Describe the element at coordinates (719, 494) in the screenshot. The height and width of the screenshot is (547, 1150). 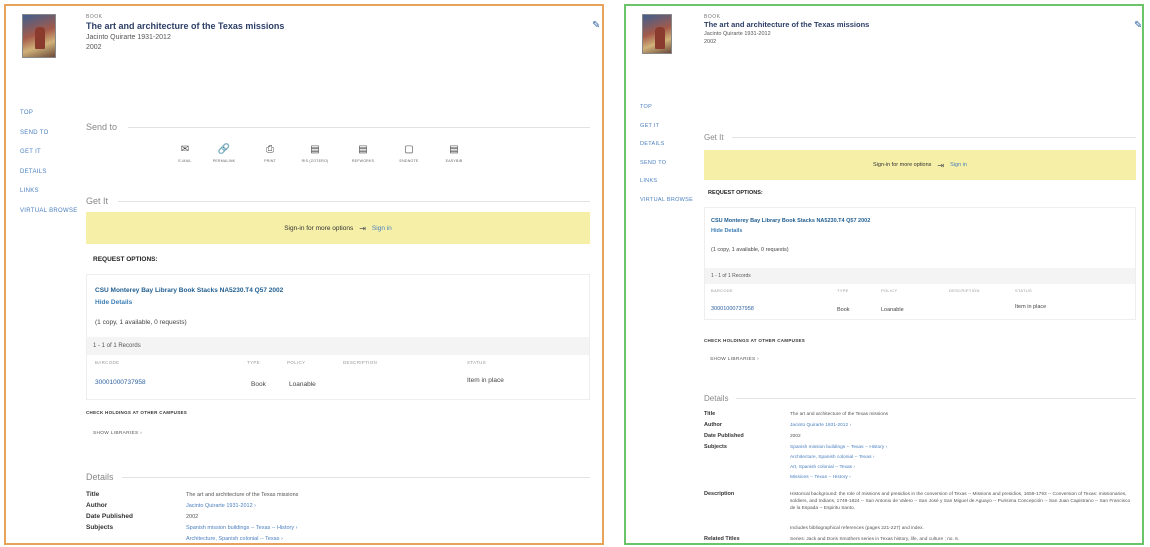
I see `detail-label-description: Description` at that location.